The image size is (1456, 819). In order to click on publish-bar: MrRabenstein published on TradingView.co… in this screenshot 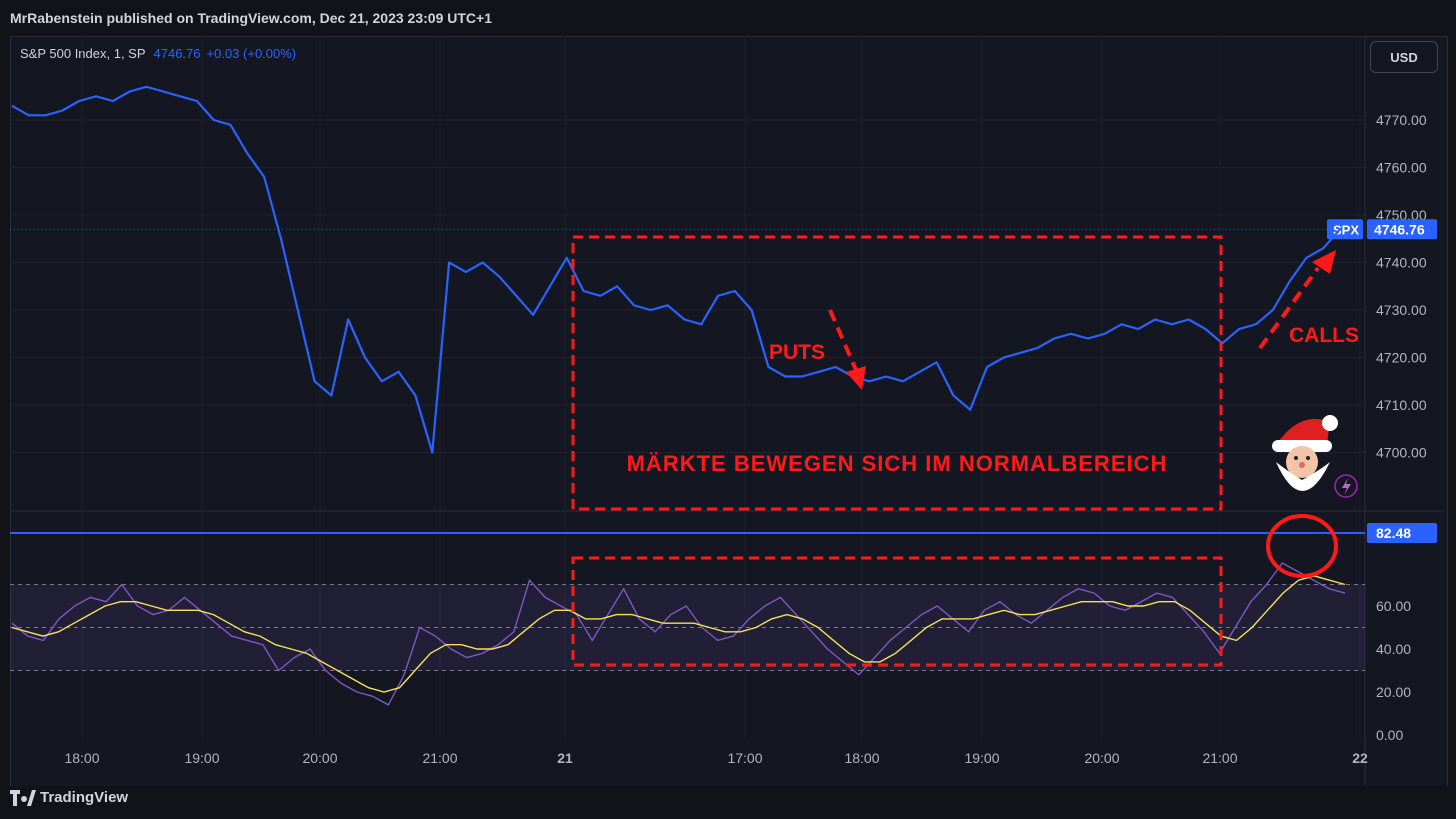, I will do `click(728, 18)`.